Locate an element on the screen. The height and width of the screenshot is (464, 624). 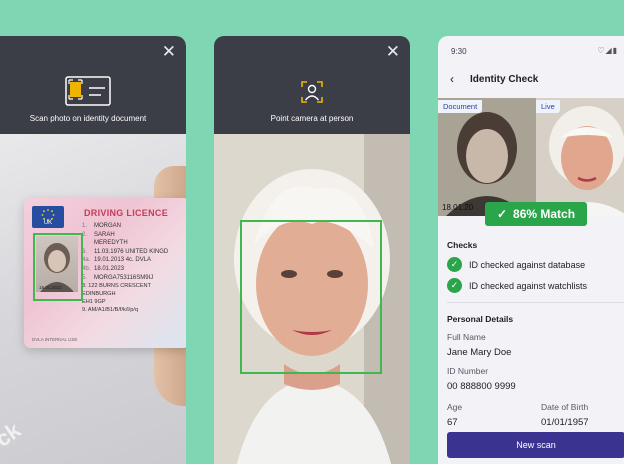
licence-line: 3. 11.03.1976 UNITED KINGD is located at coordinates (125, 251).